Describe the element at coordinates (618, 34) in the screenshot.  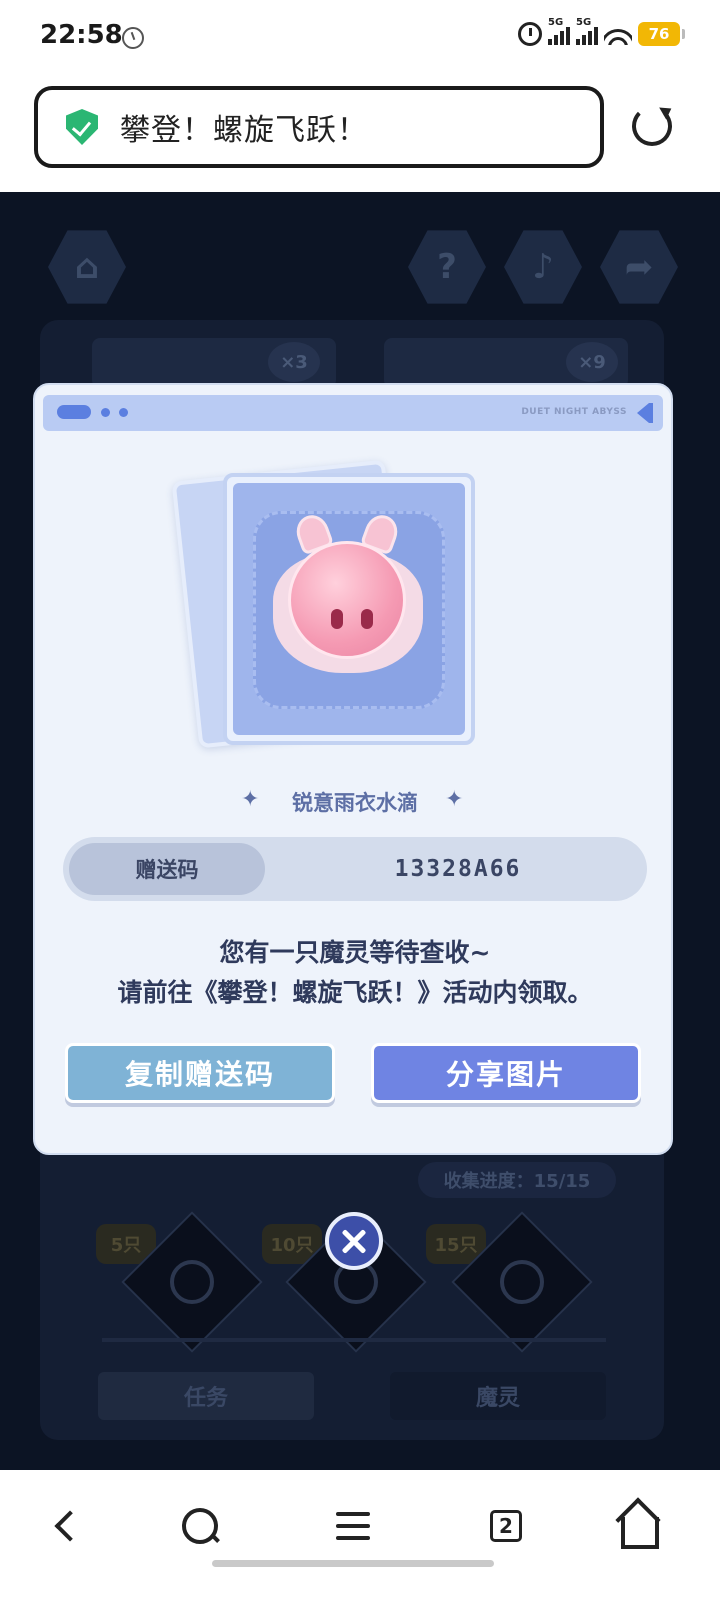
I see `wifi-icon` at that location.